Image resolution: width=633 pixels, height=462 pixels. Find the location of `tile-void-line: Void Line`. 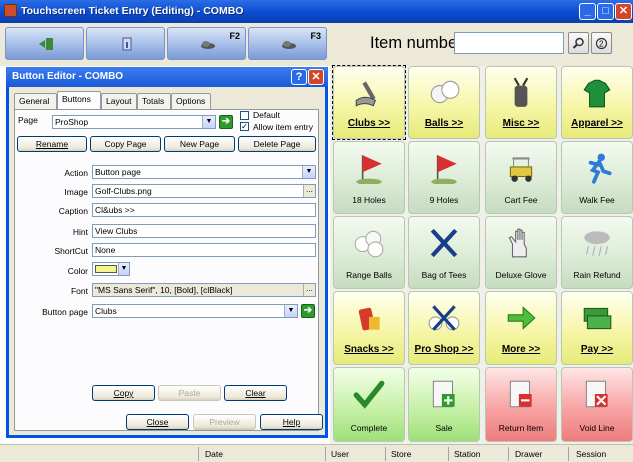

tile-void-line: Void Line is located at coordinates (597, 404).